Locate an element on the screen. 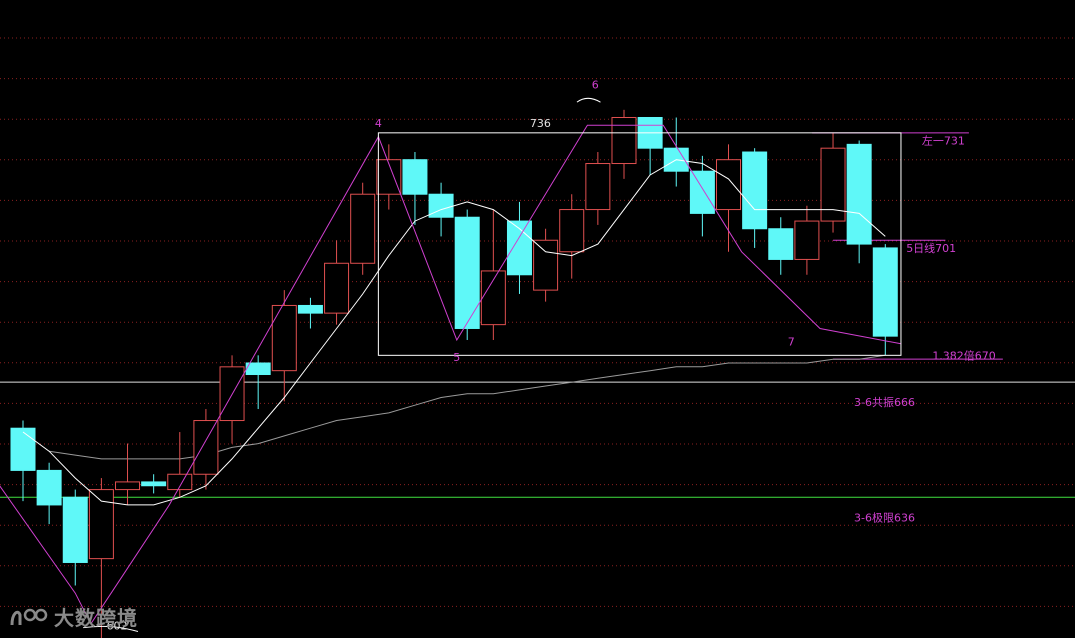 This screenshot has height=638, width=1075. ma-long-path is located at coordinates (467, 407).